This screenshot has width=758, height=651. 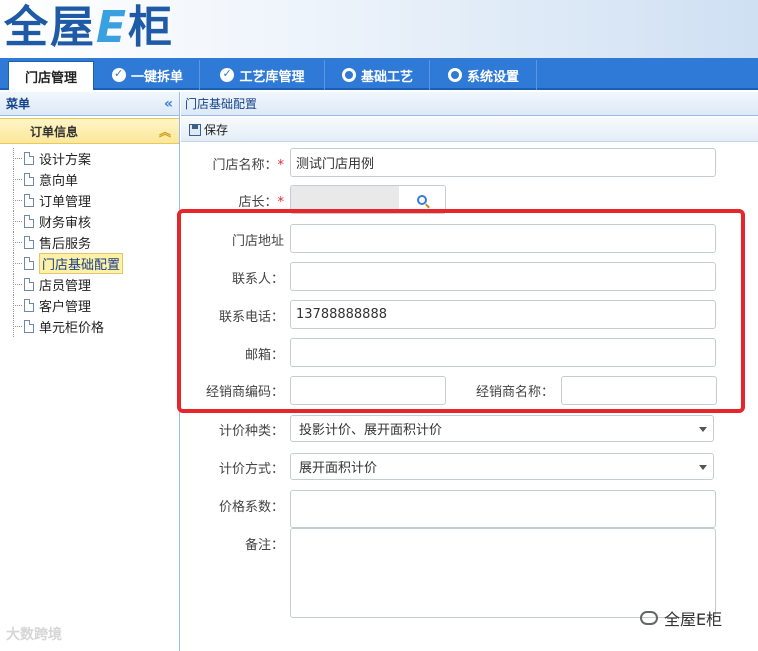 I want to click on watermark-left: 大数跨境, so click(x=34, y=634).